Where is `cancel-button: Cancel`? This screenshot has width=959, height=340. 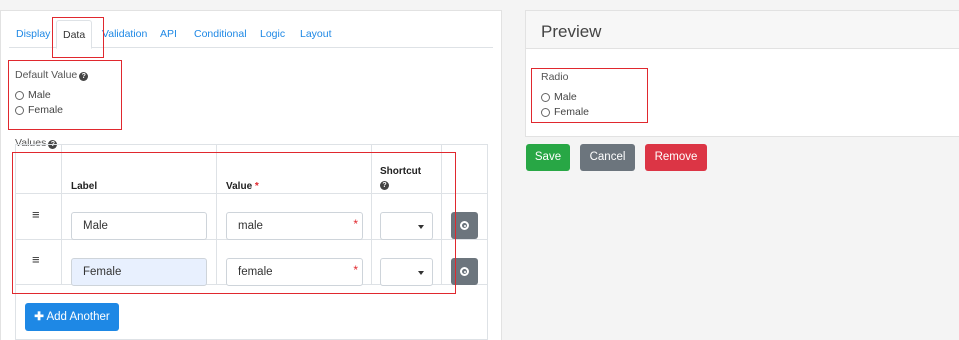 cancel-button: Cancel is located at coordinates (607, 157).